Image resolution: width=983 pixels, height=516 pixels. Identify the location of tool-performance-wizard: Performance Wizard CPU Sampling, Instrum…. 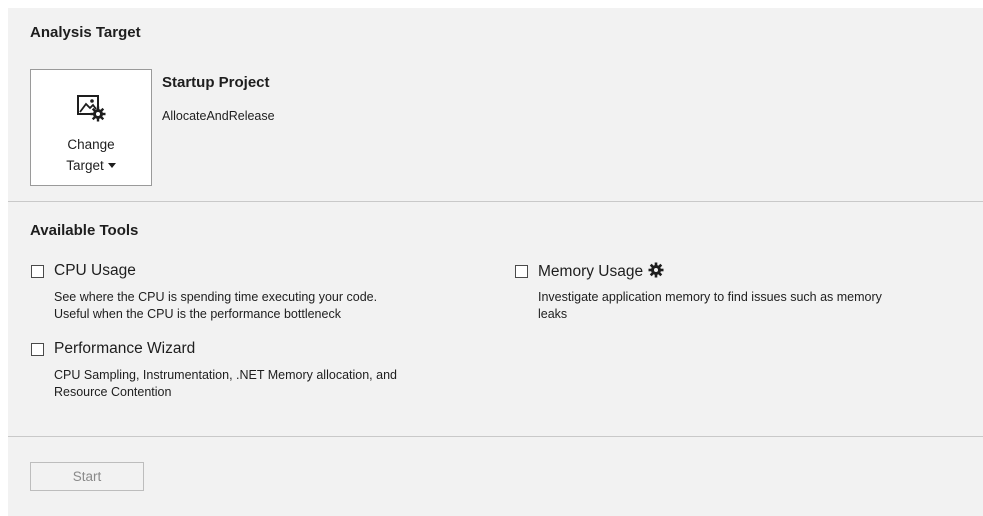
(262, 370).